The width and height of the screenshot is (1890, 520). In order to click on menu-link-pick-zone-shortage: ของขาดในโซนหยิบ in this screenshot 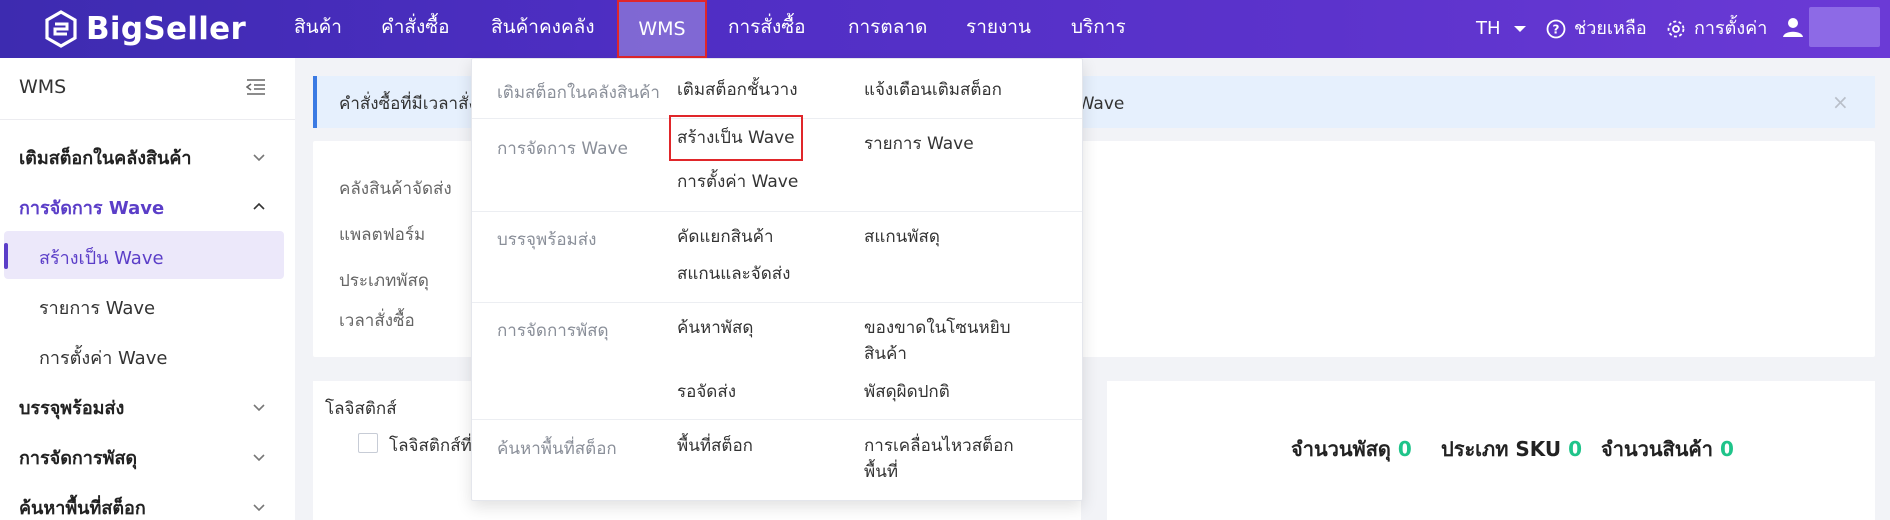, I will do `click(937, 328)`.